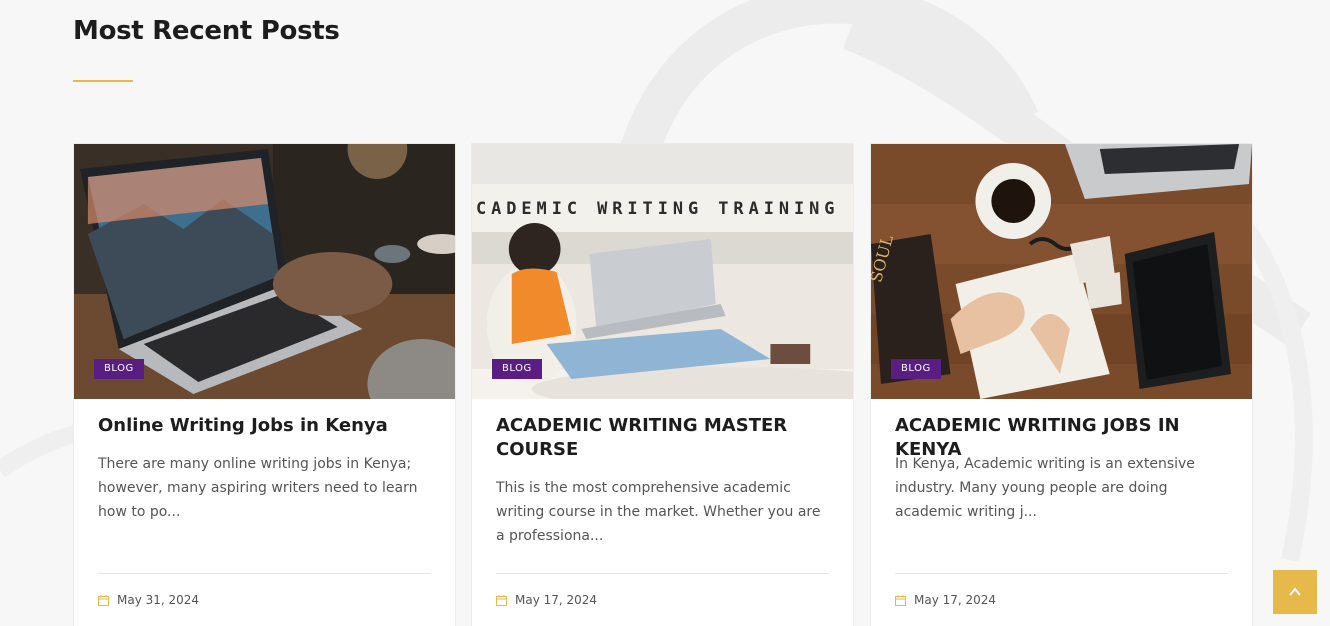 The height and width of the screenshot is (626, 1330). What do you see at coordinates (103, 81) in the screenshot?
I see `title-underline` at bounding box center [103, 81].